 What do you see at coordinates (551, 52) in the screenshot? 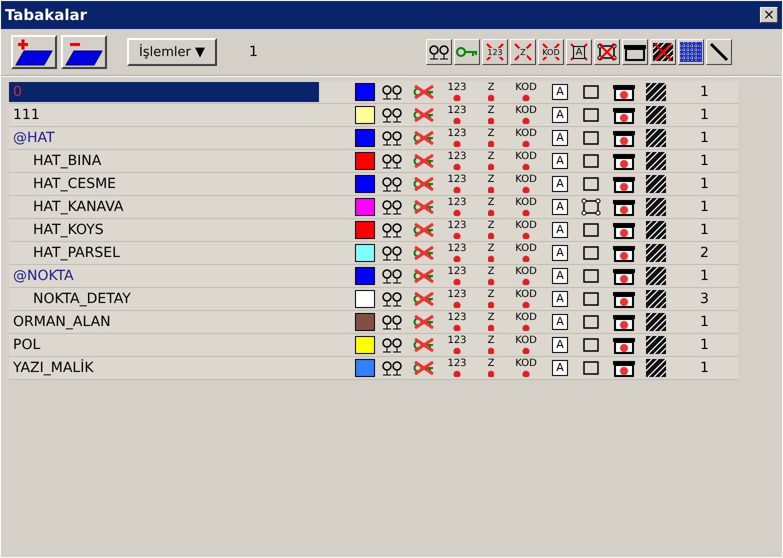
I see `code-toggle-button: KOD` at bounding box center [551, 52].